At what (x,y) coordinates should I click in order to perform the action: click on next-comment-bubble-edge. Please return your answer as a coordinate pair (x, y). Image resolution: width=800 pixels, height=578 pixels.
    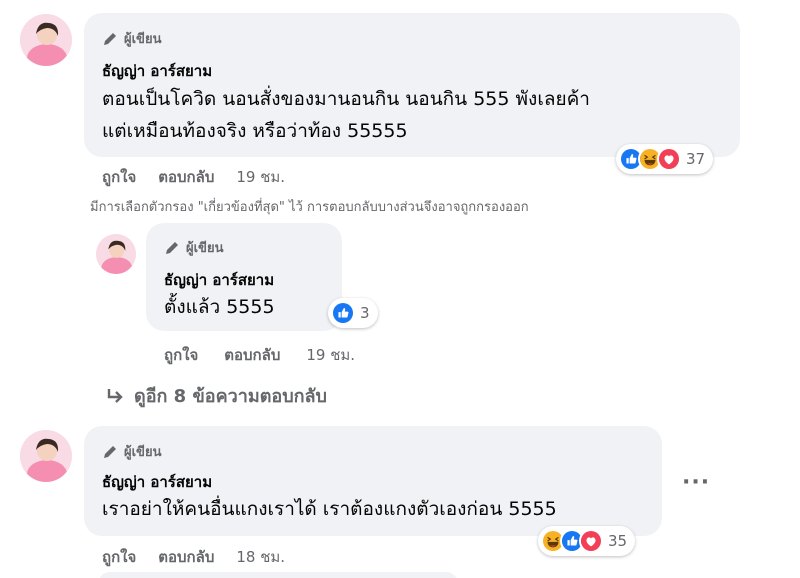
    Looking at the image, I should click on (278, 575).